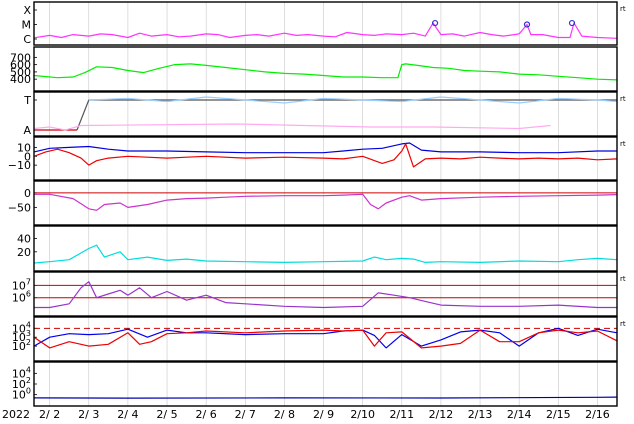 The width and height of the screenshot is (634, 424). I want to click on x-tick-label: 2/ 3, so click(88, 414).